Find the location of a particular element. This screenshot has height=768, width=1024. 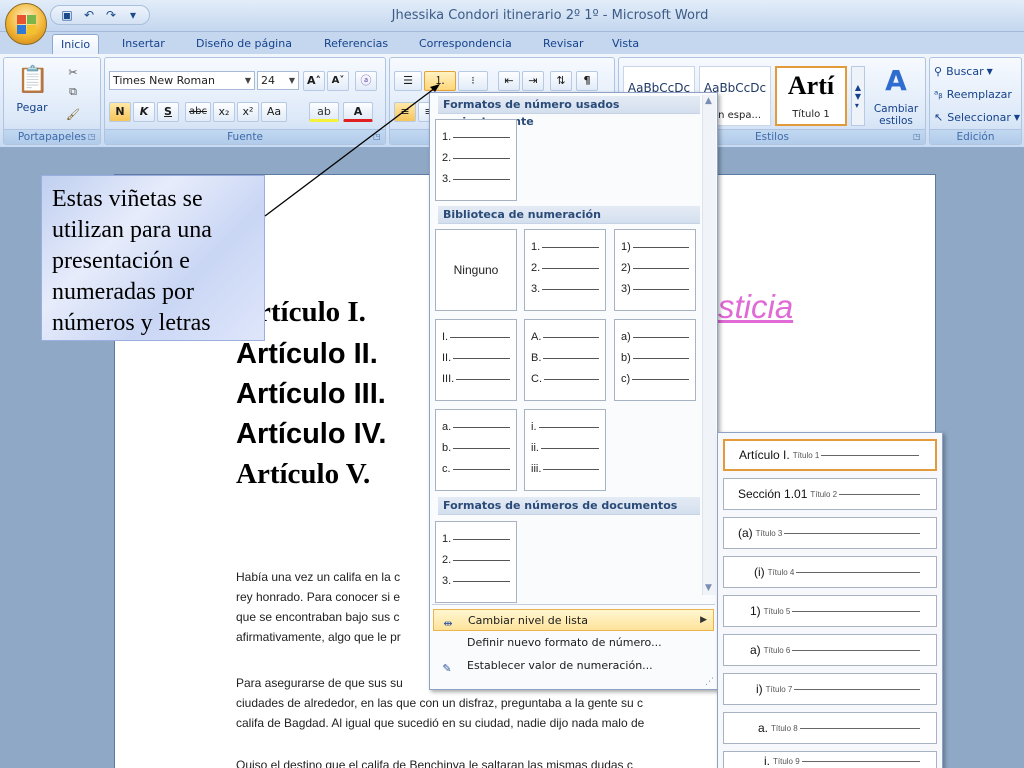

numbering-arabic-paren: 1) 2) 3) is located at coordinates (655, 270).